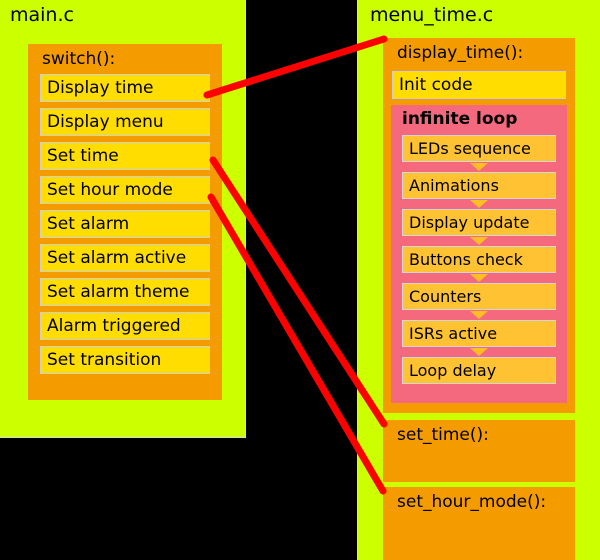 Image resolution: width=600 pixels, height=560 pixels. Describe the element at coordinates (472, 502) in the screenshot. I see `function-title-set-hour-mode: set_hour_mode():` at that location.